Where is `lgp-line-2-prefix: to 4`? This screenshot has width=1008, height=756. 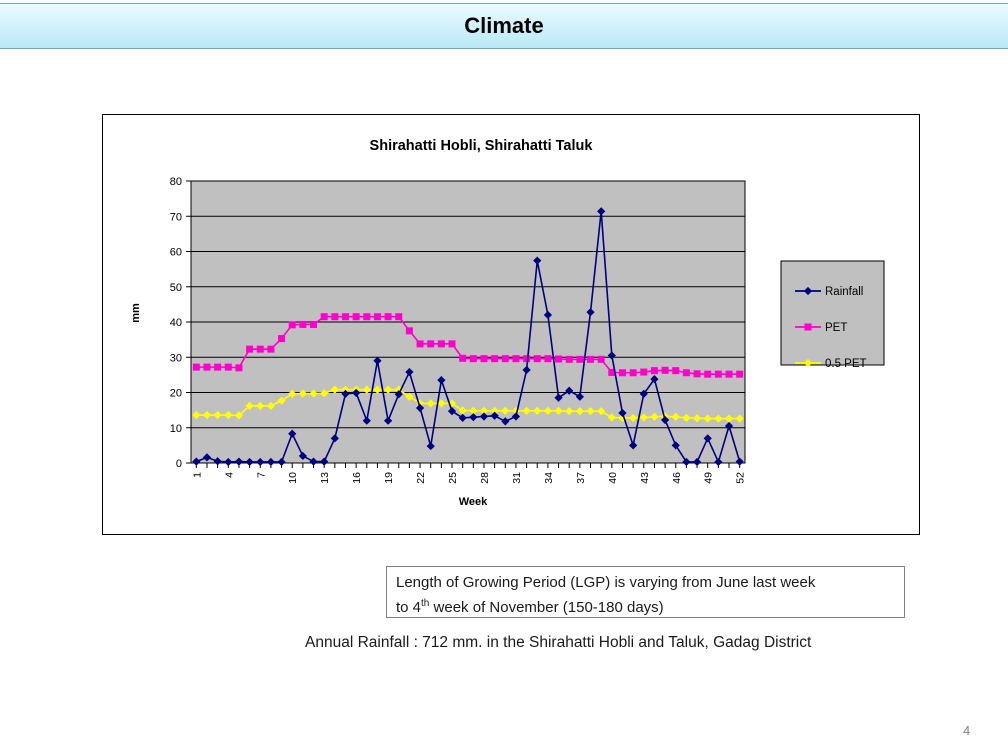 lgp-line-2-prefix: to 4 is located at coordinates (409, 607).